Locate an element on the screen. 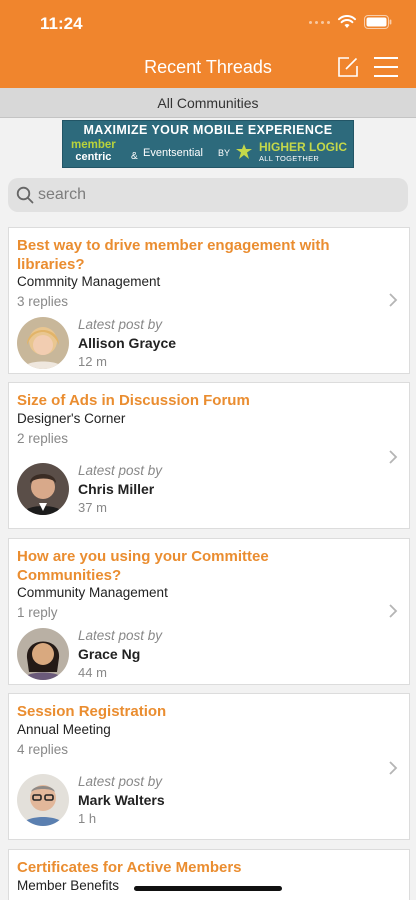 This screenshot has width=416, height=900. banner-headline: MAXIMIZE YOUR MOBILE EXPERIENCE is located at coordinates (208, 130).